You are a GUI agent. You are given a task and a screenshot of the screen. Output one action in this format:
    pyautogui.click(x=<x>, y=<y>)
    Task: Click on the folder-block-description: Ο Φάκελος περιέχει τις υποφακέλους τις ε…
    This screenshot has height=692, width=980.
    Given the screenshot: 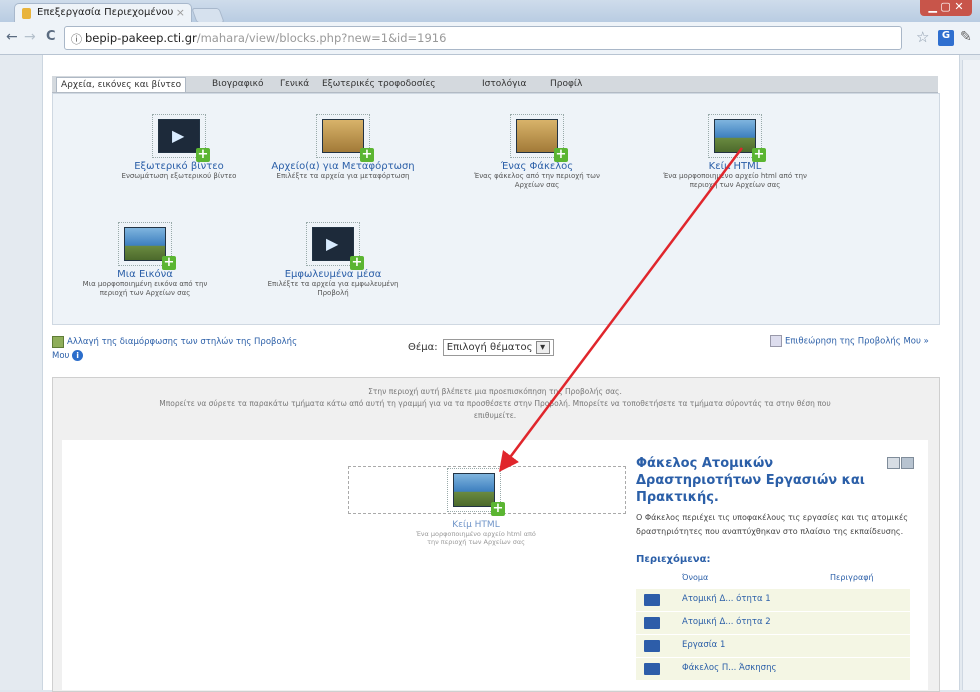 What is the action you would take?
    pyautogui.click(x=772, y=524)
    